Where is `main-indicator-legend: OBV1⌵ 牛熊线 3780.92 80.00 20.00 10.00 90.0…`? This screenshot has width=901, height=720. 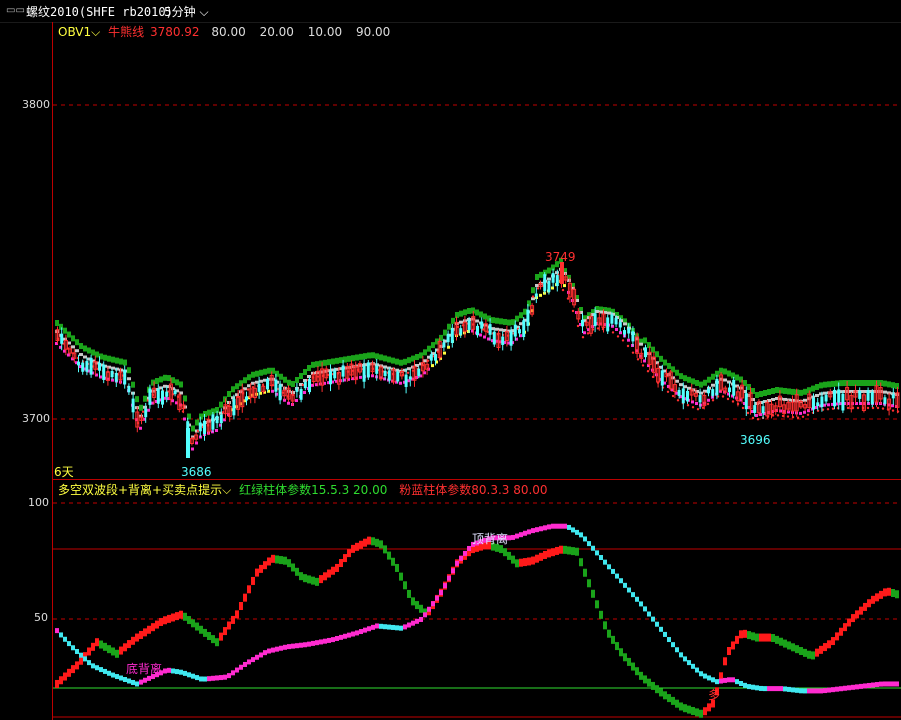 main-indicator-legend: OBV1⌵ 牛熊线 3780.92 80.00 20.00 10.00 90.0… is located at coordinates (224, 31).